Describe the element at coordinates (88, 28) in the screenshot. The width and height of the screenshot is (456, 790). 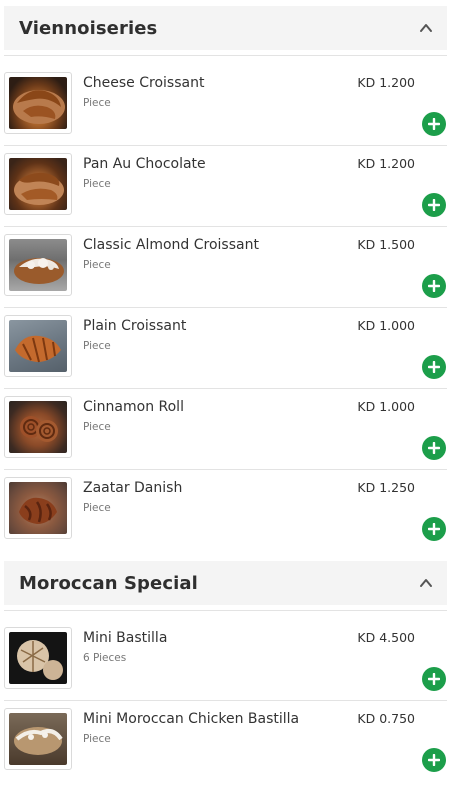
I see `section-title: Viennoiseries` at that location.